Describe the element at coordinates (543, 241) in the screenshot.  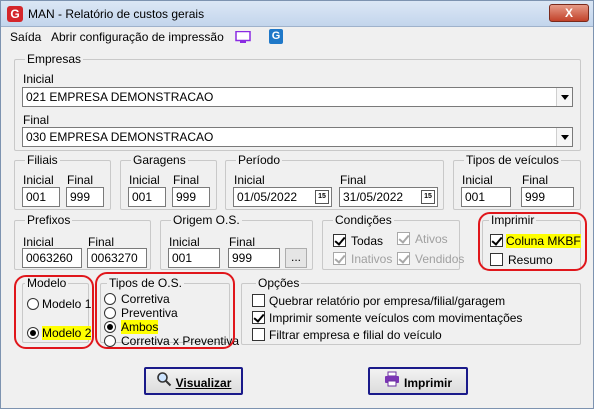
I see `coluna-mkbf-label: Coluna MKBF` at that location.